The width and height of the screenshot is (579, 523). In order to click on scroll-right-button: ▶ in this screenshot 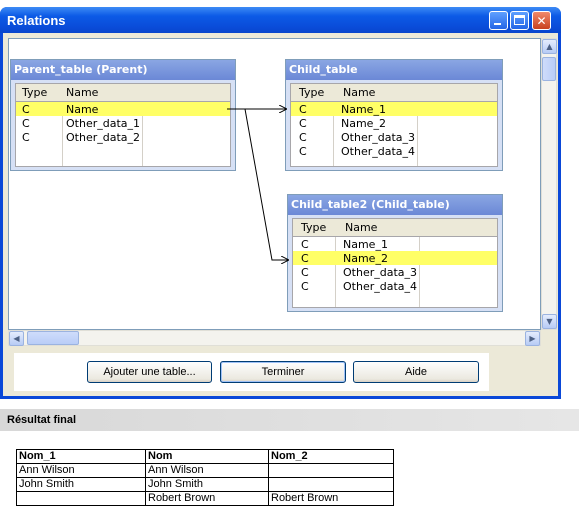, I will do `click(532, 338)`.